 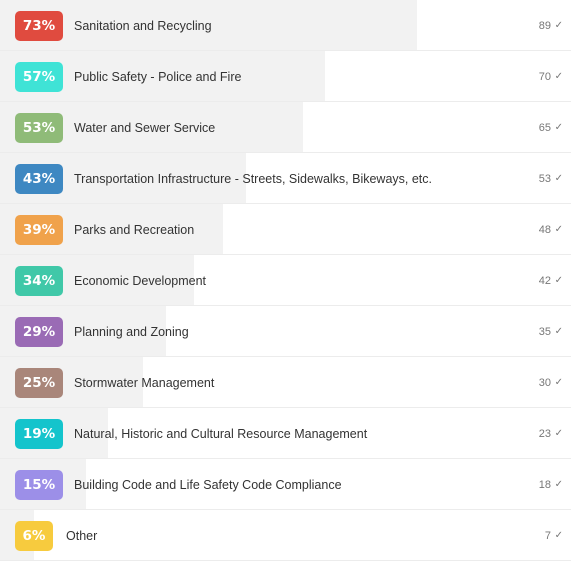 What do you see at coordinates (39, 230) in the screenshot?
I see `percent-badge: 39%` at bounding box center [39, 230].